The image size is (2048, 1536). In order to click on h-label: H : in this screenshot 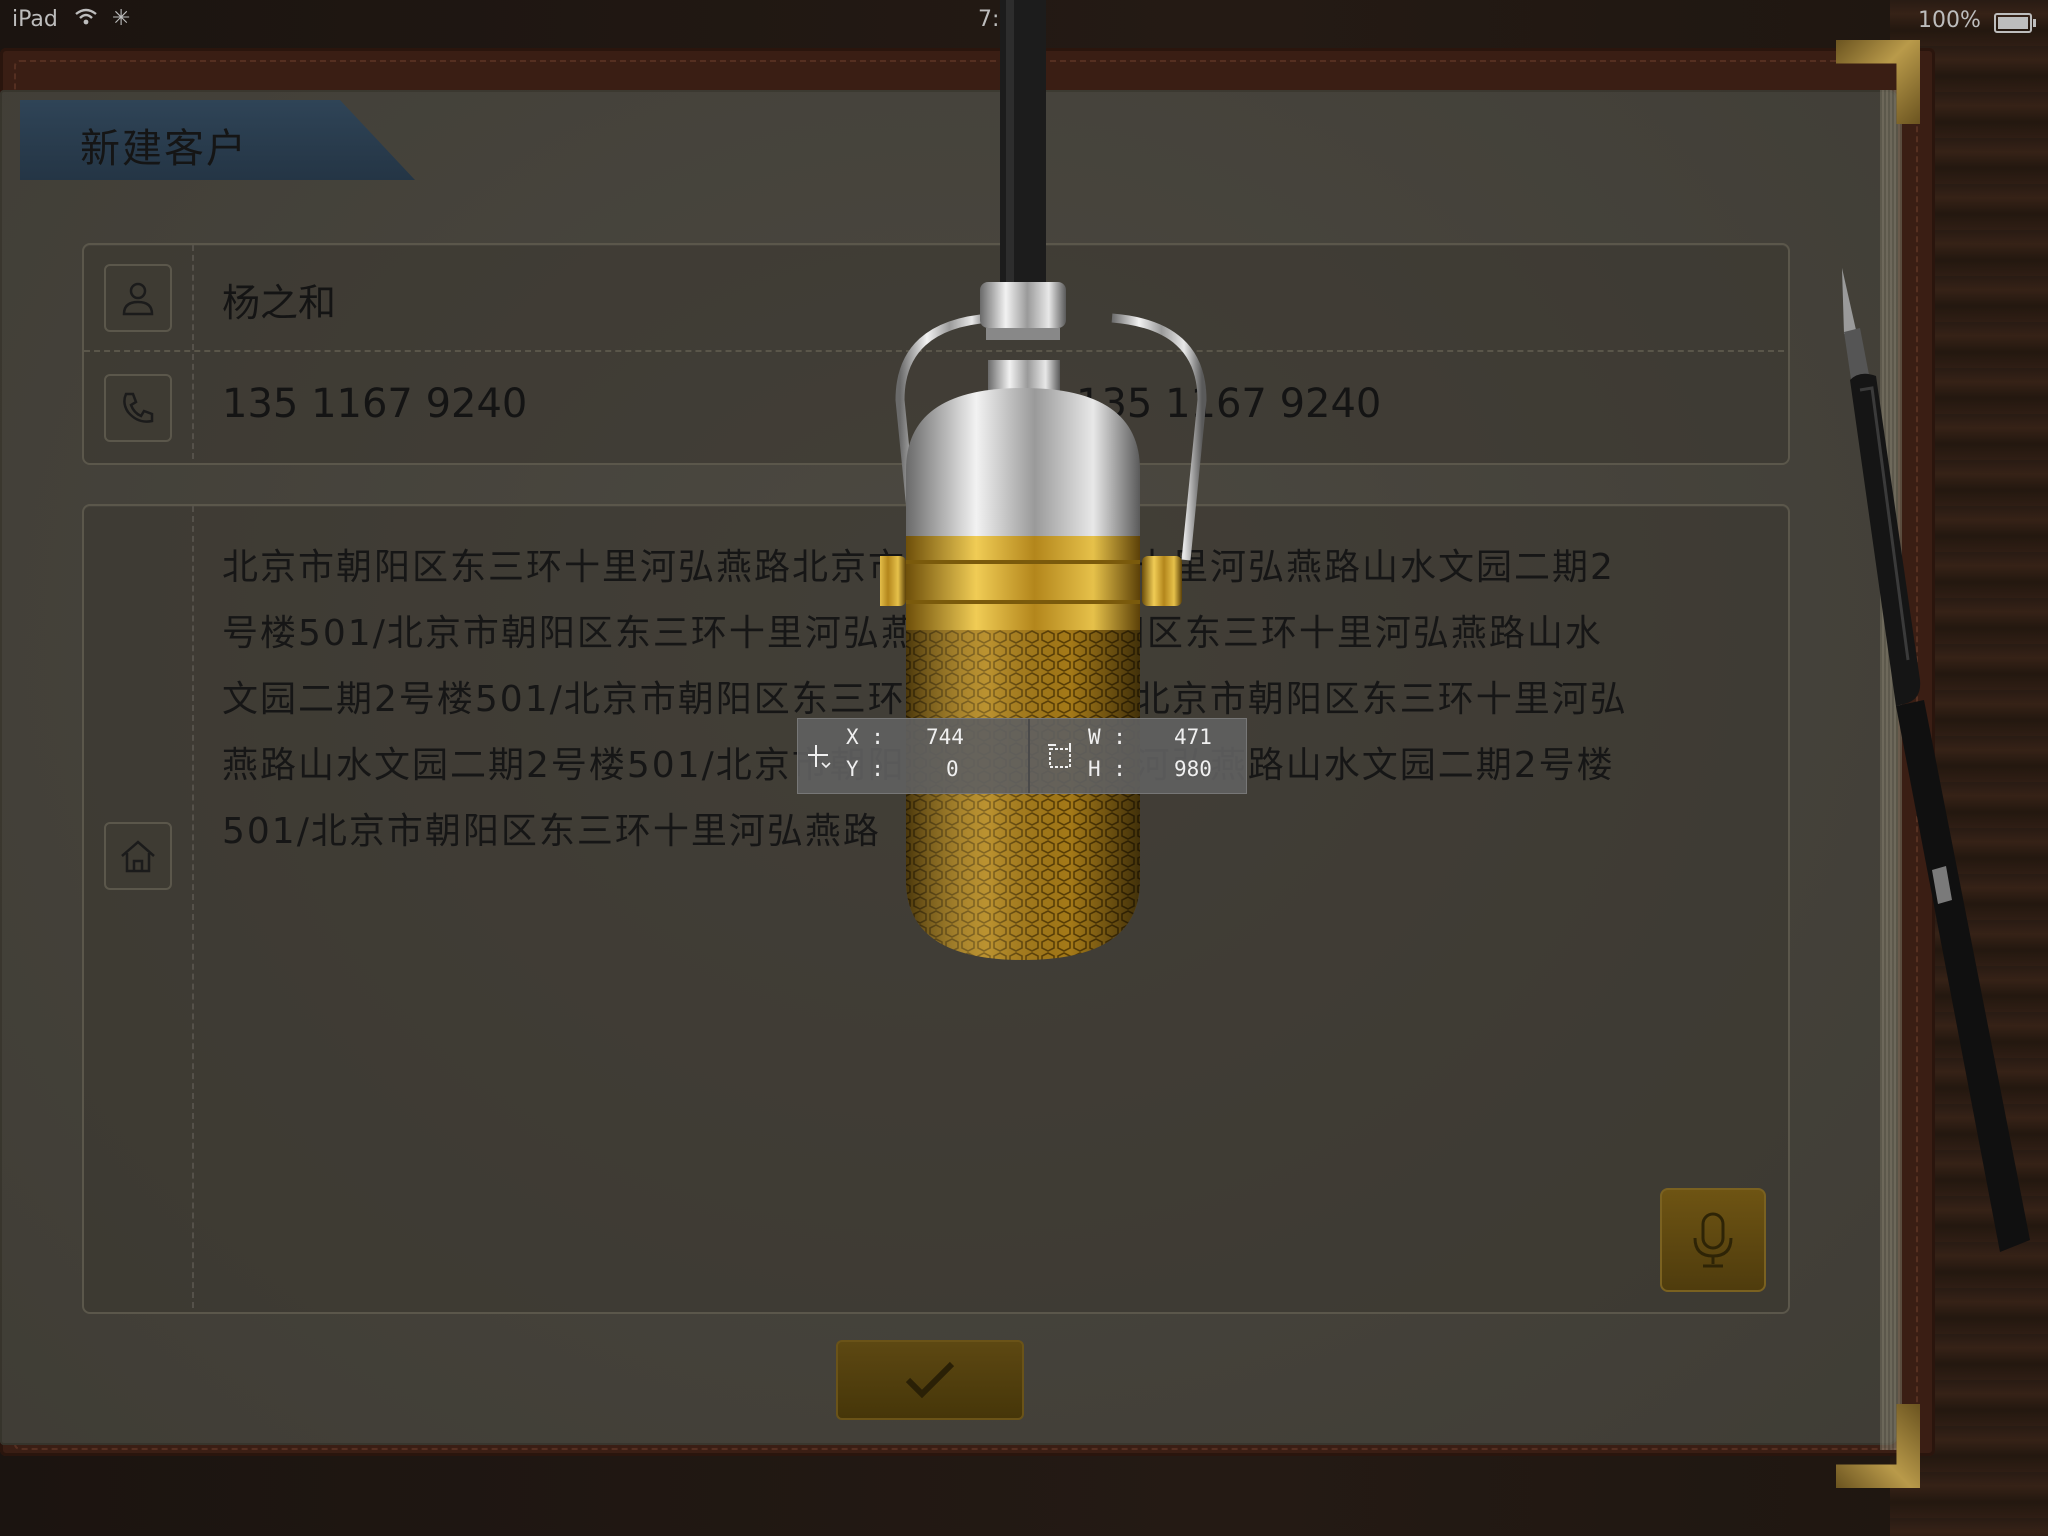, I will do `click(1107, 769)`.